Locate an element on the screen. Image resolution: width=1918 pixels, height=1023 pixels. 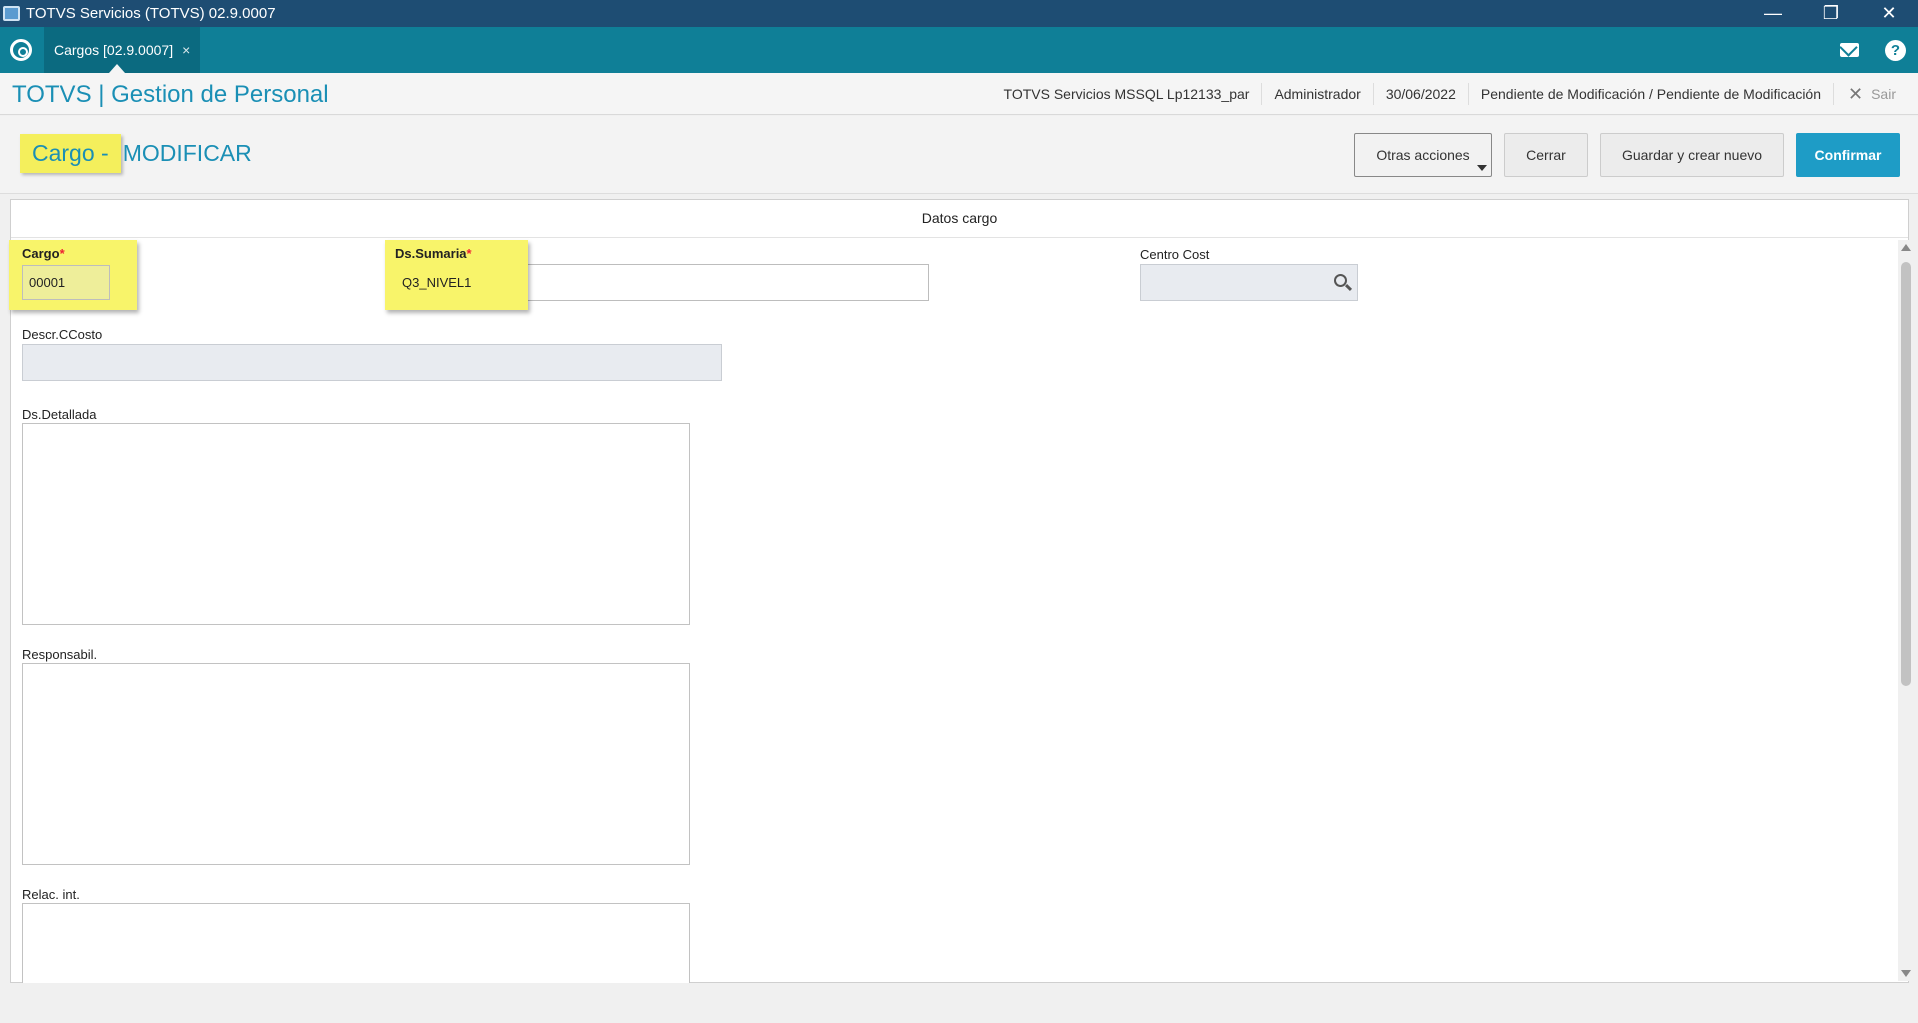
active-tab-caret is located at coordinates (117, 68).